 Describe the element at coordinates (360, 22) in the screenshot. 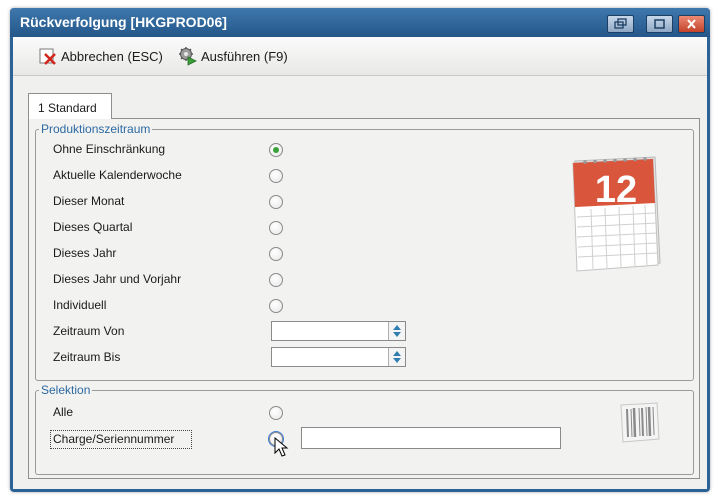

I see `title-bar: Rückverfolgung [HKGPROD06]` at that location.